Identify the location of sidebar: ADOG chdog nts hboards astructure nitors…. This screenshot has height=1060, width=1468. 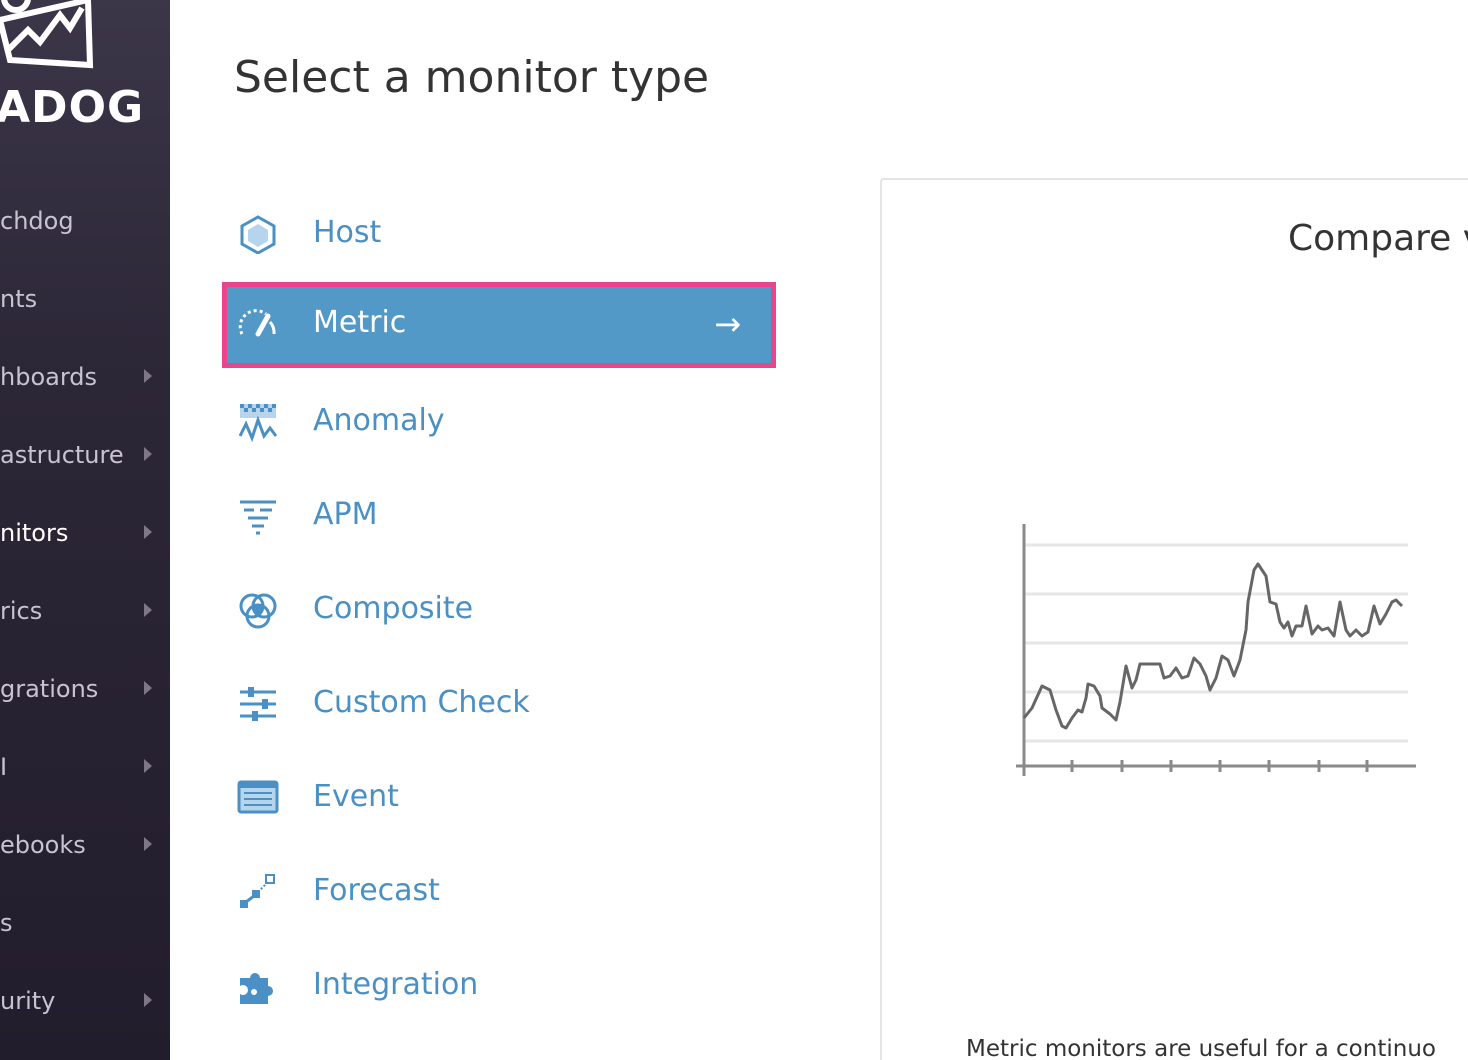
(85, 530).